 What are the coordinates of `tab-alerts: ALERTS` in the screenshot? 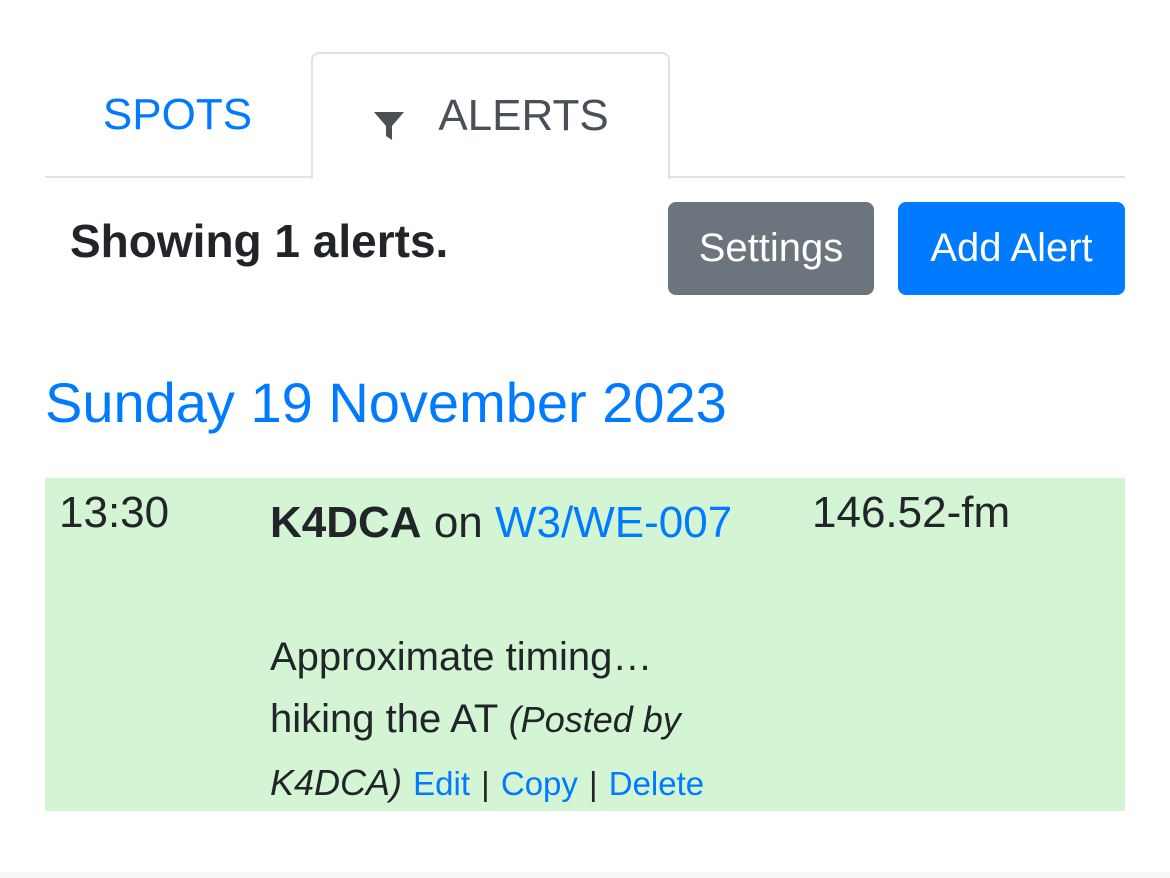 It's located at (490, 116).